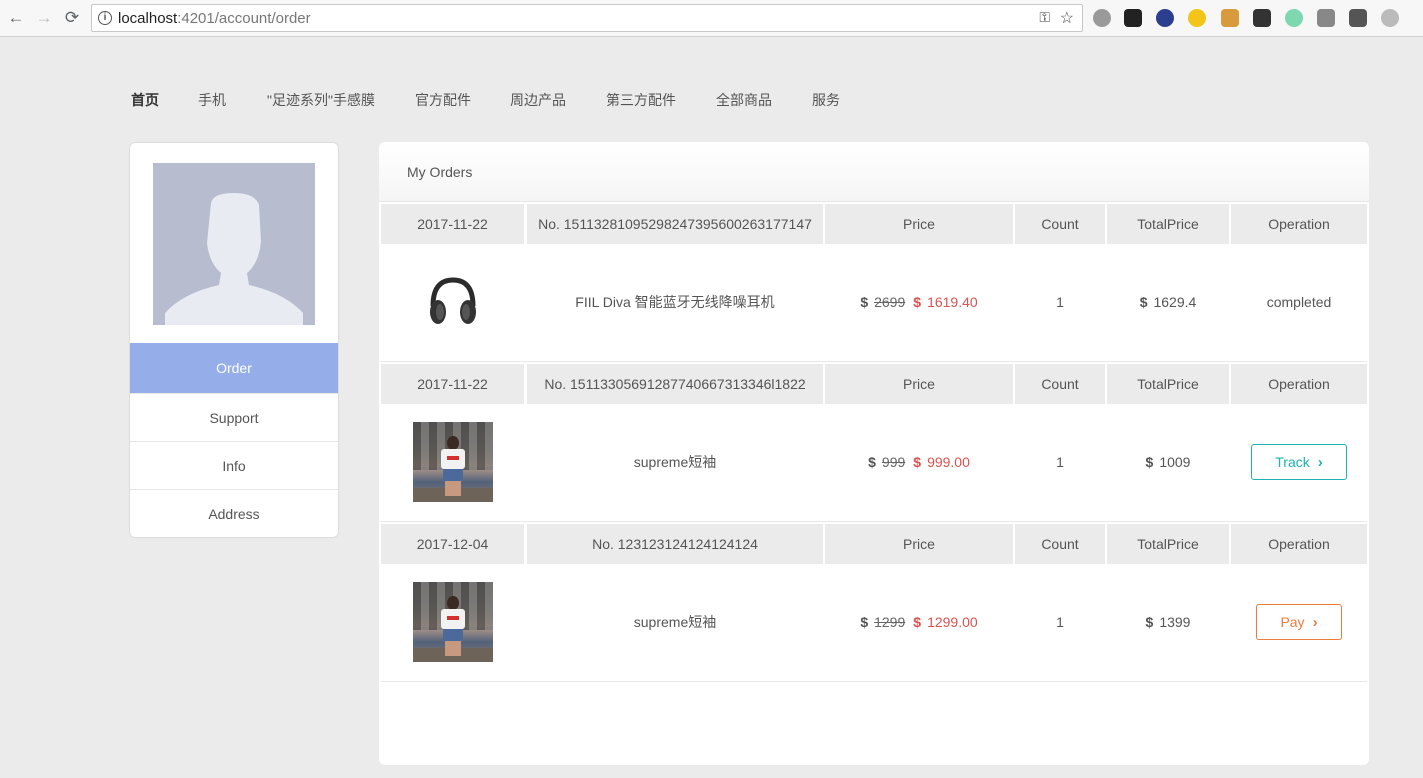 The image size is (1423, 778). I want to click on back-arrow-icon: ←, so click(16, 18).